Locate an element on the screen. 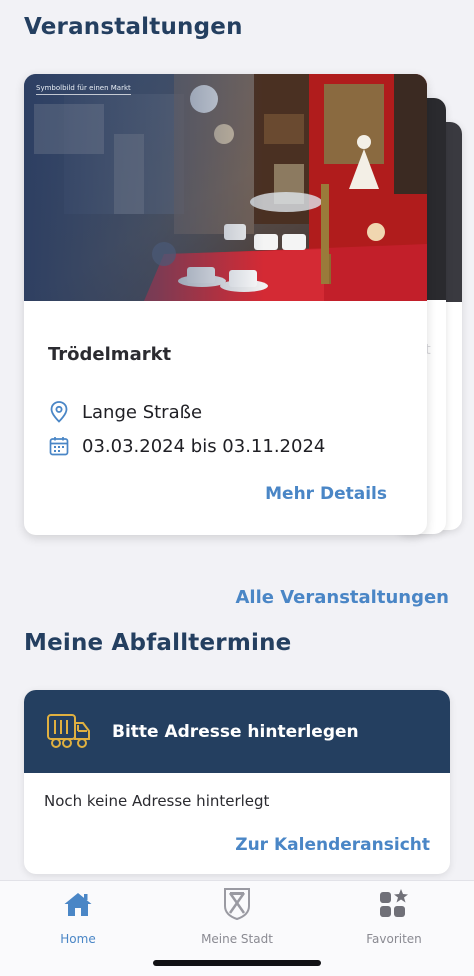 This screenshot has width=474, height=976. waste-card-header: Bitte Adresse hinterlegen is located at coordinates (237, 731).